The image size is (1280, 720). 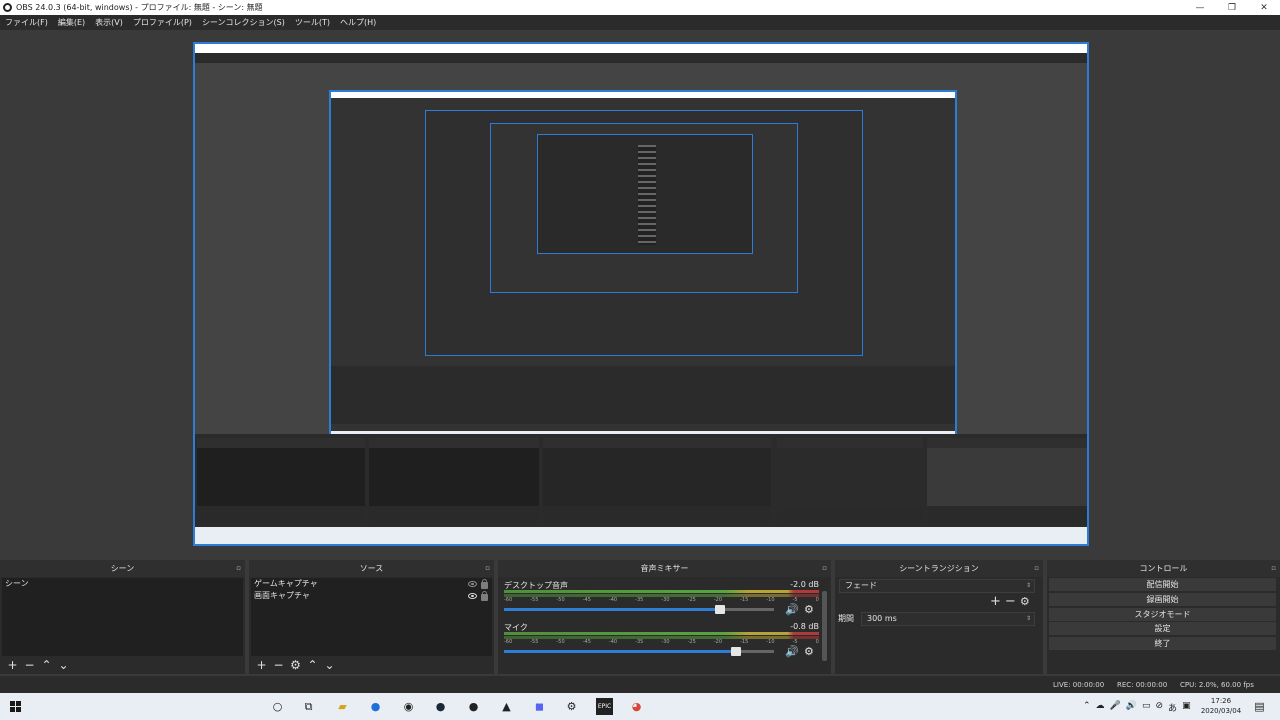 What do you see at coordinates (1186, 707) in the screenshot?
I see `device-icon: ▣` at bounding box center [1186, 707].